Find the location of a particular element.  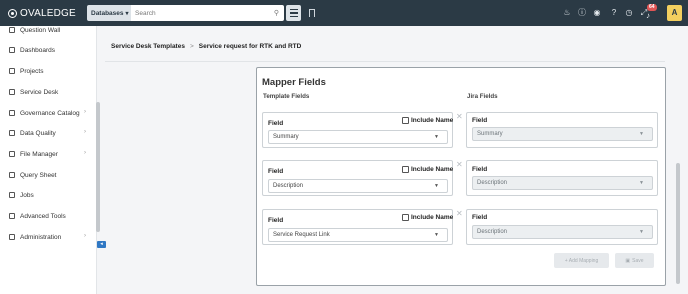

administration-icon is located at coordinates (12, 237).